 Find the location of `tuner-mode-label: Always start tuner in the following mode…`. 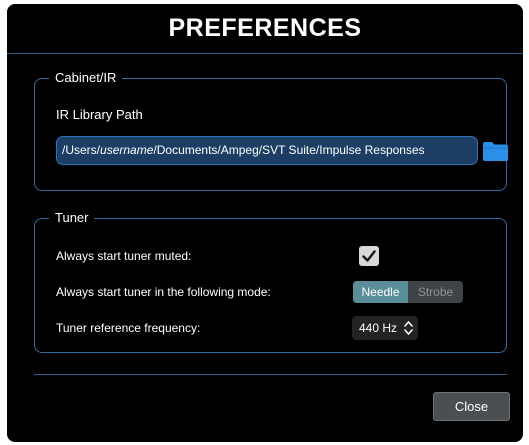

tuner-mode-label: Always start tuner in the following mode… is located at coordinates (163, 292).